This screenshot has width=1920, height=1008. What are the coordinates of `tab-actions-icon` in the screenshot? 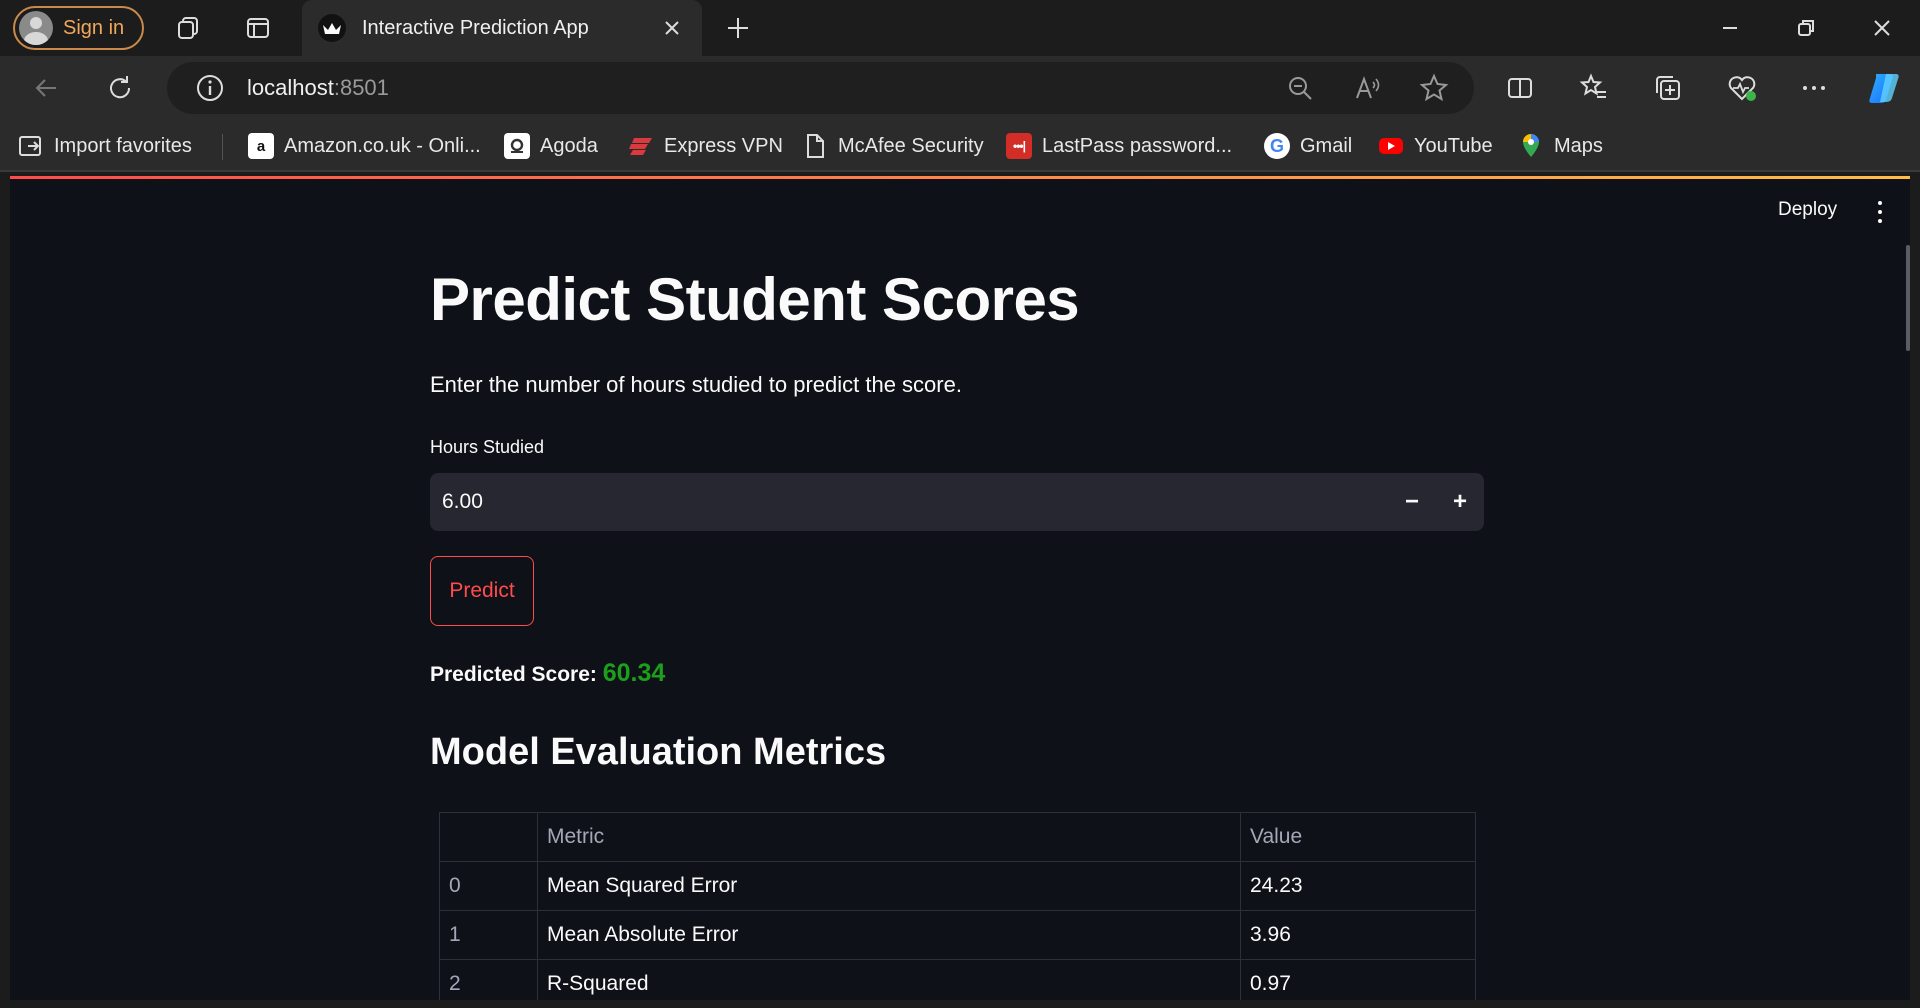 It's located at (258, 28).